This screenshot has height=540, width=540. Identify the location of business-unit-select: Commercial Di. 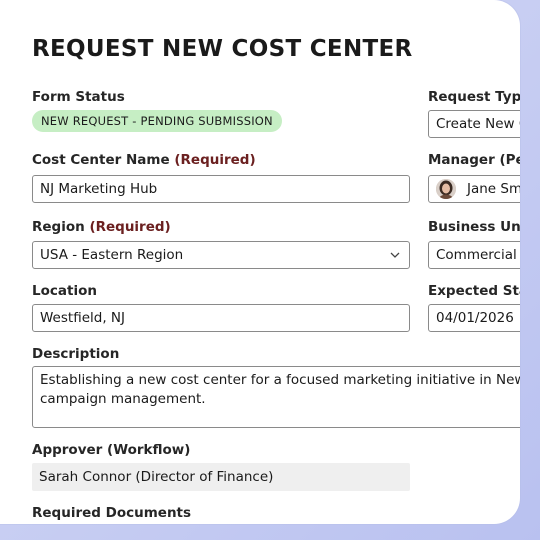
(474, 255).